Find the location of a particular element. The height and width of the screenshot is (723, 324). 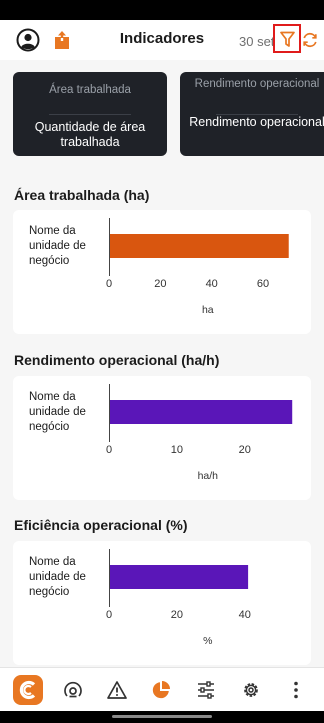

x-axis-label: ha is located at coordinates (207, 310).